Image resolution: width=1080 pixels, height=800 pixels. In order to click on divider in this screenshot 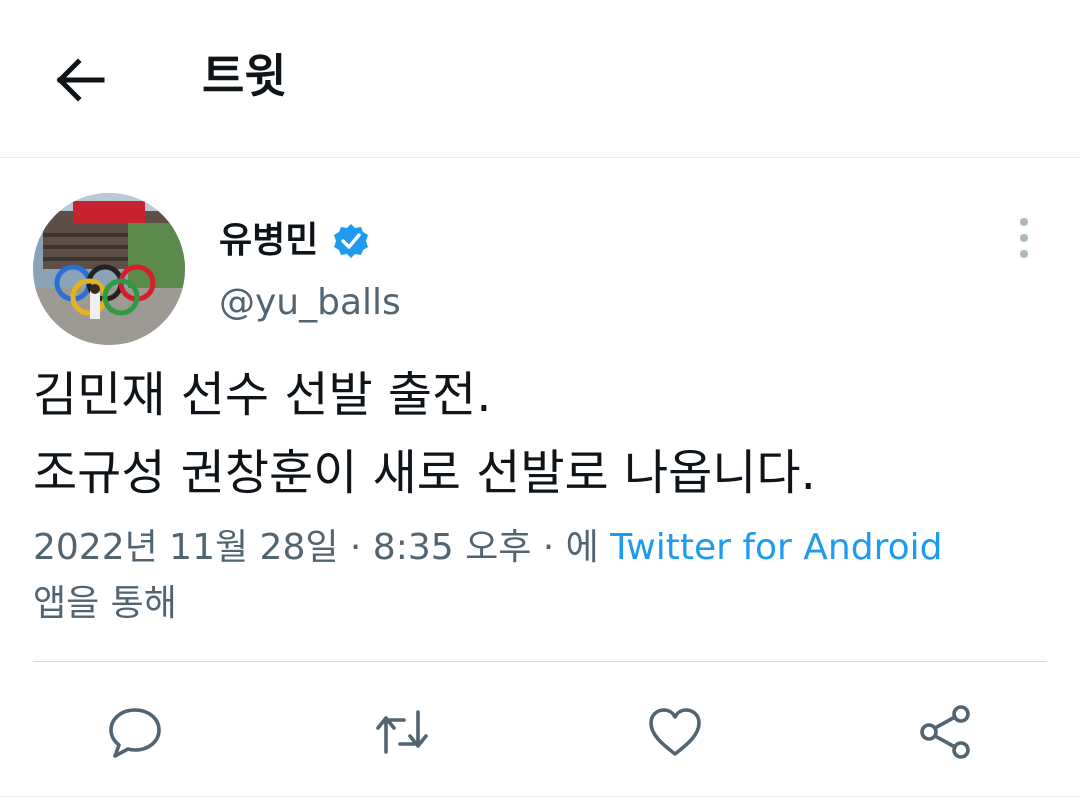, I will do `click(540, 661)`.